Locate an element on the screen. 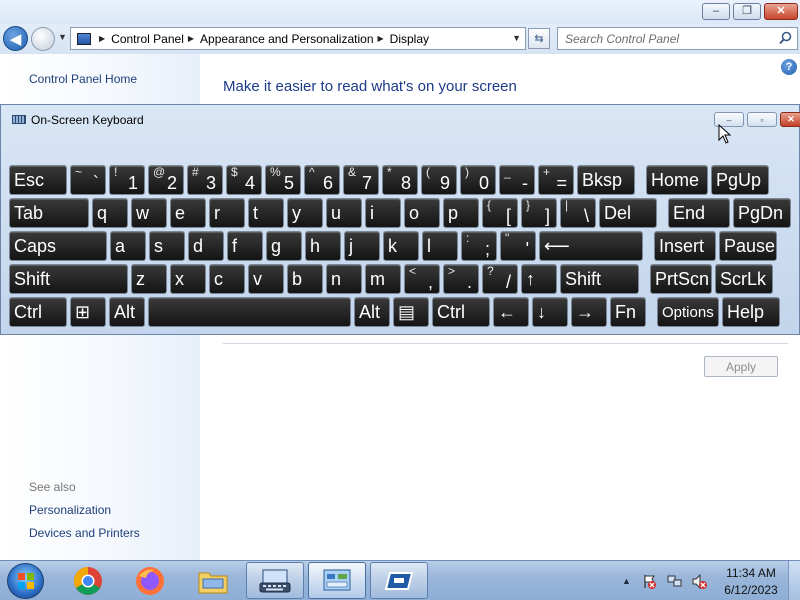 Image resolution: width=800 pixels, height=600 pixels. osk-key: <, is located at coordinates (422, 279).